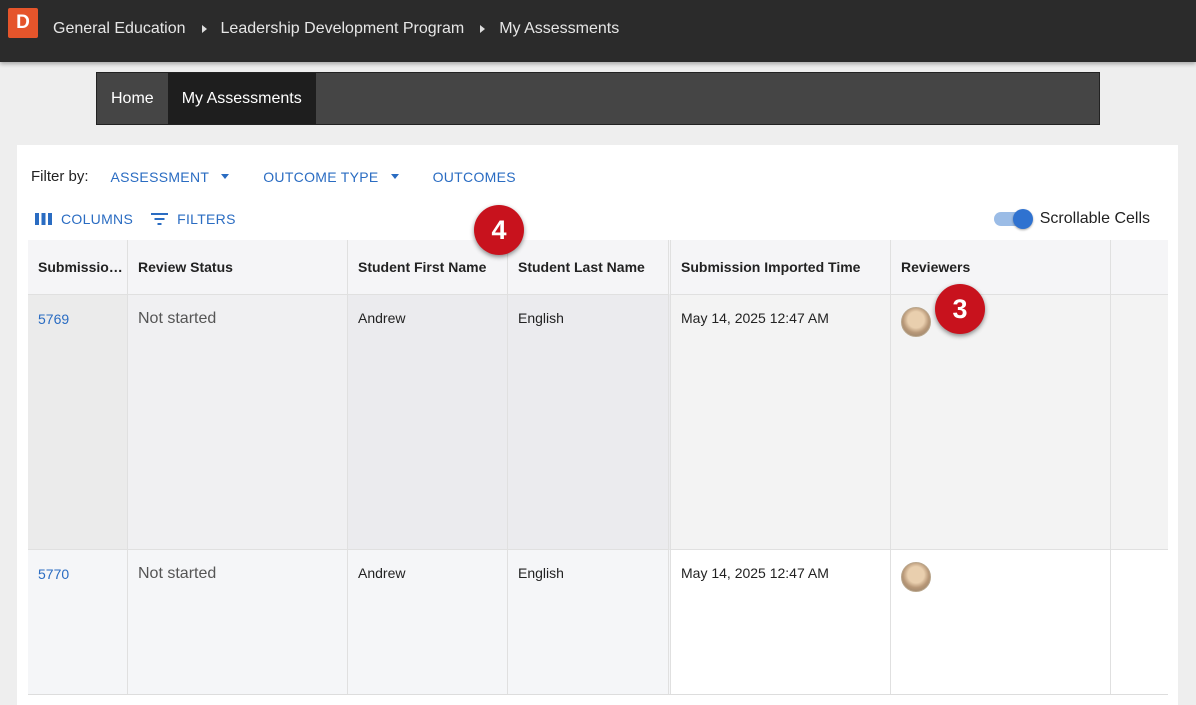  What do you see at coordinates (97, 219) in the screenshot?
I see `columns-label: COLUMNS` at bounding box center [97, 219].